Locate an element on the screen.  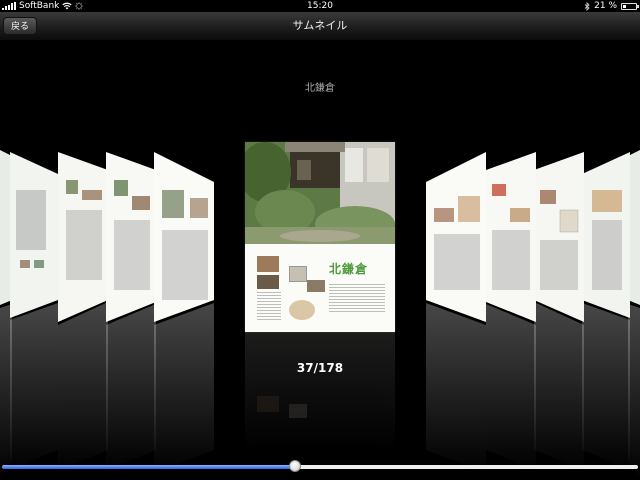
battery-icon is located at coordinates (630, 6).